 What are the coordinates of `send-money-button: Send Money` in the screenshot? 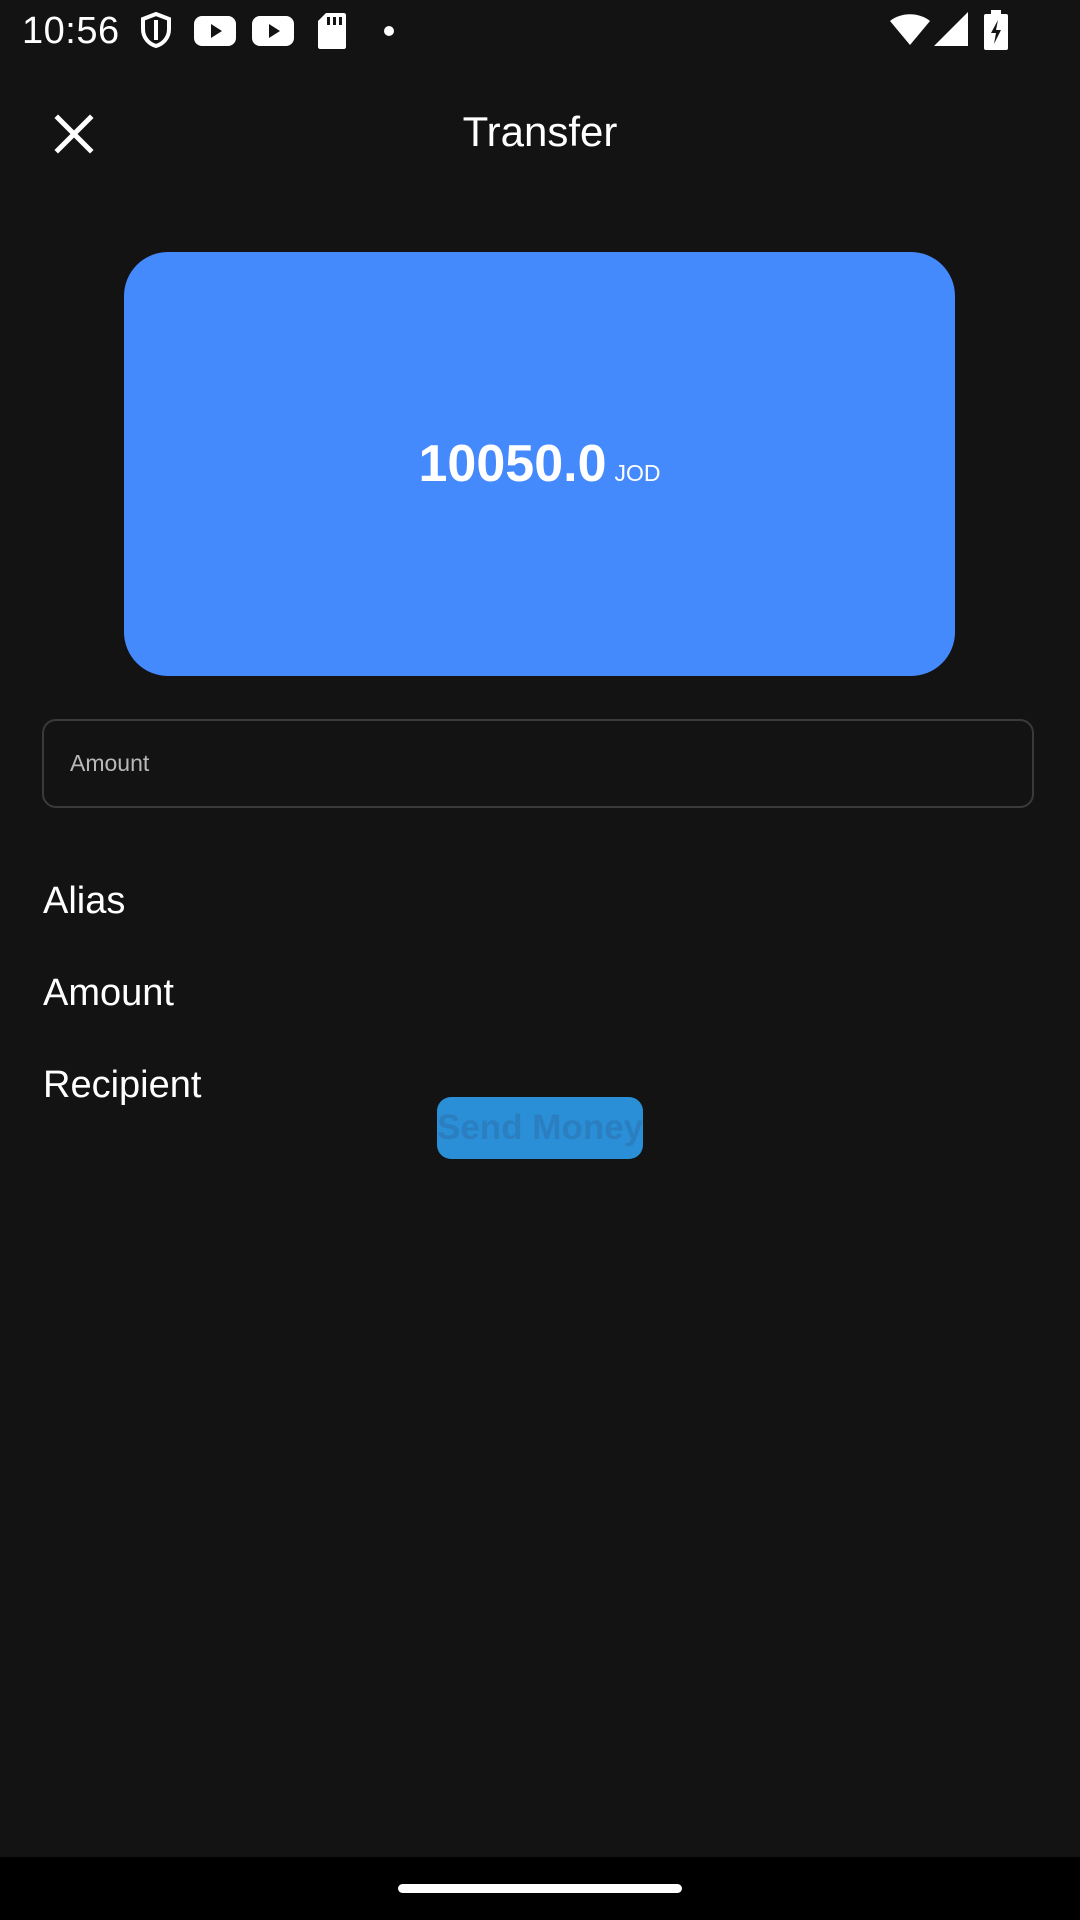 It's located at (540, 1128).